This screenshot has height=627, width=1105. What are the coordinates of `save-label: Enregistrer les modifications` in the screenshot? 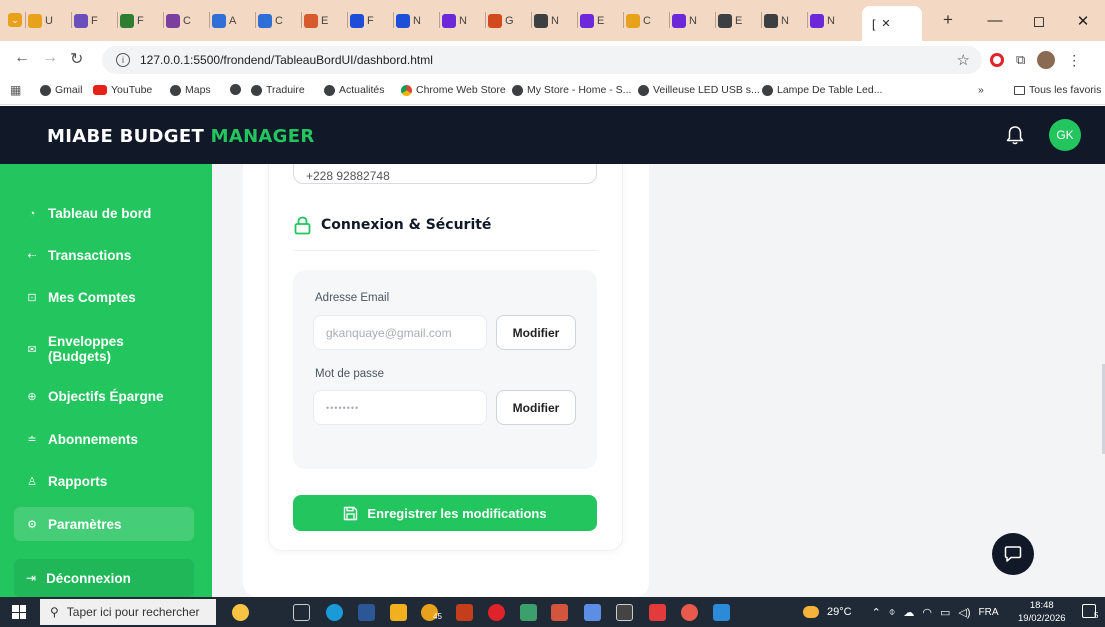 It's located at (457, 513).